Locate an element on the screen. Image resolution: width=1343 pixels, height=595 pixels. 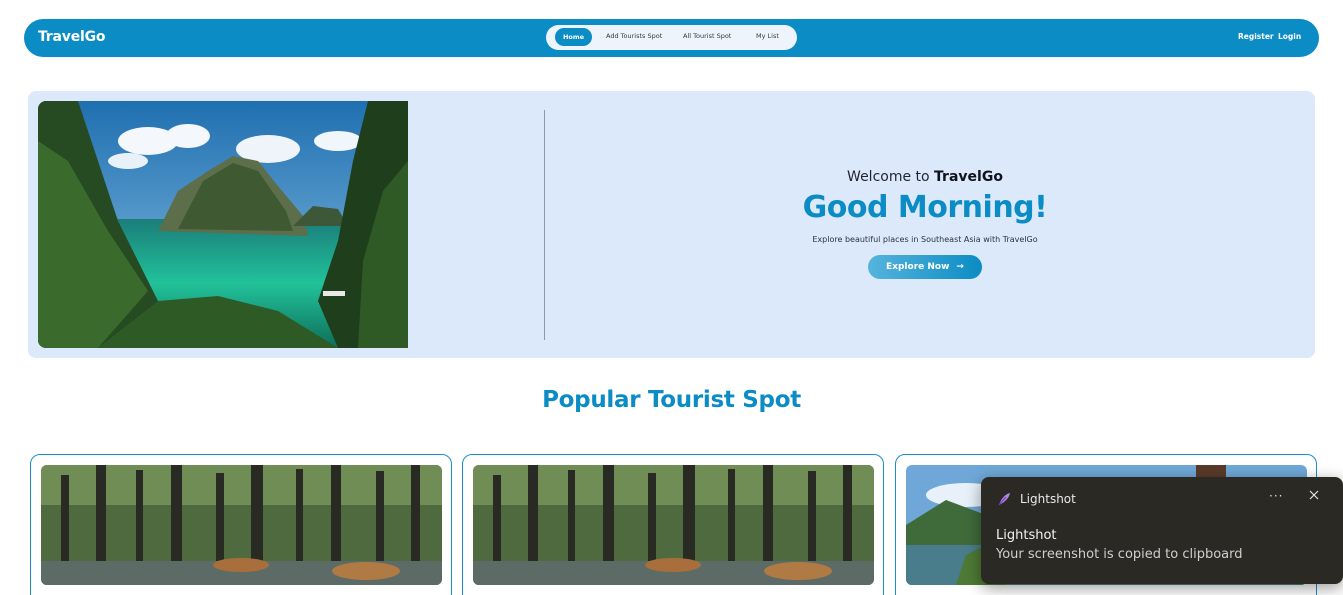
nav-all-tourist-spot: All Tourist Spot is located at coordinates (707, 36).